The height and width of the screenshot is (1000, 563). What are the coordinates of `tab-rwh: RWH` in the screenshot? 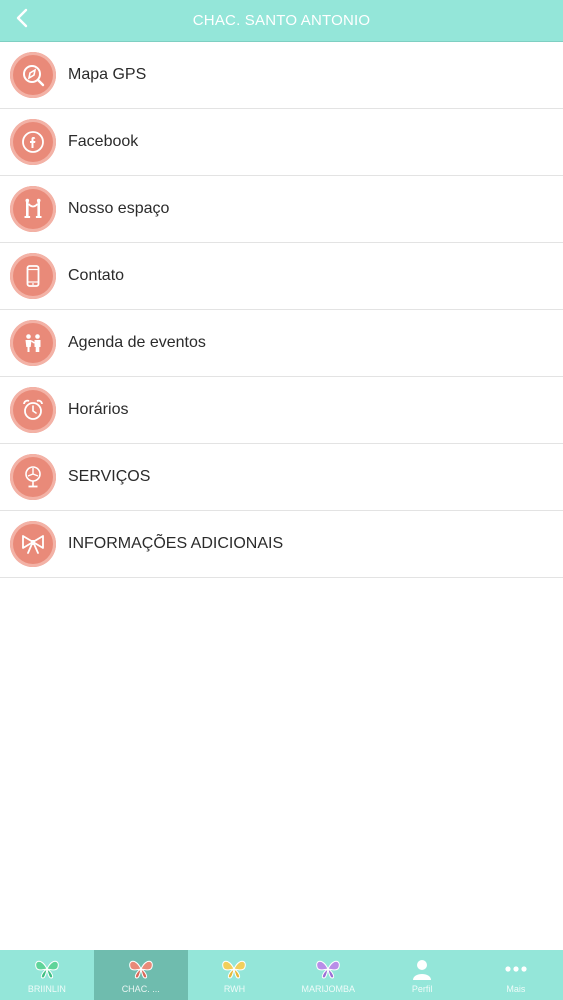 It's located at (235, 975).